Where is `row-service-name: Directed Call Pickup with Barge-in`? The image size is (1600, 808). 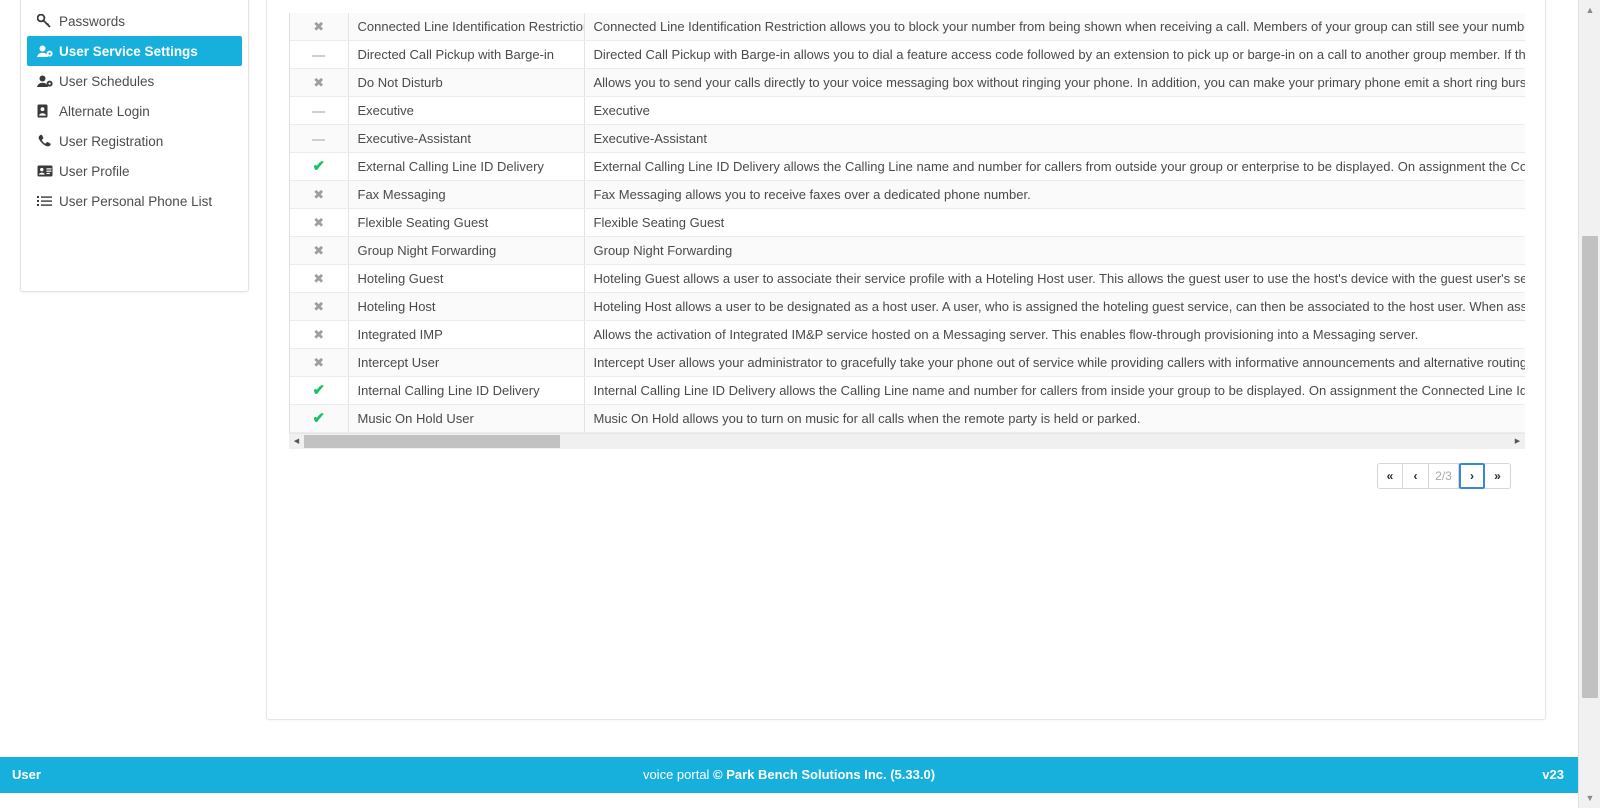
row-service-name: Directed Call Pickup with Barge-in is located at coordinates (466, 54).